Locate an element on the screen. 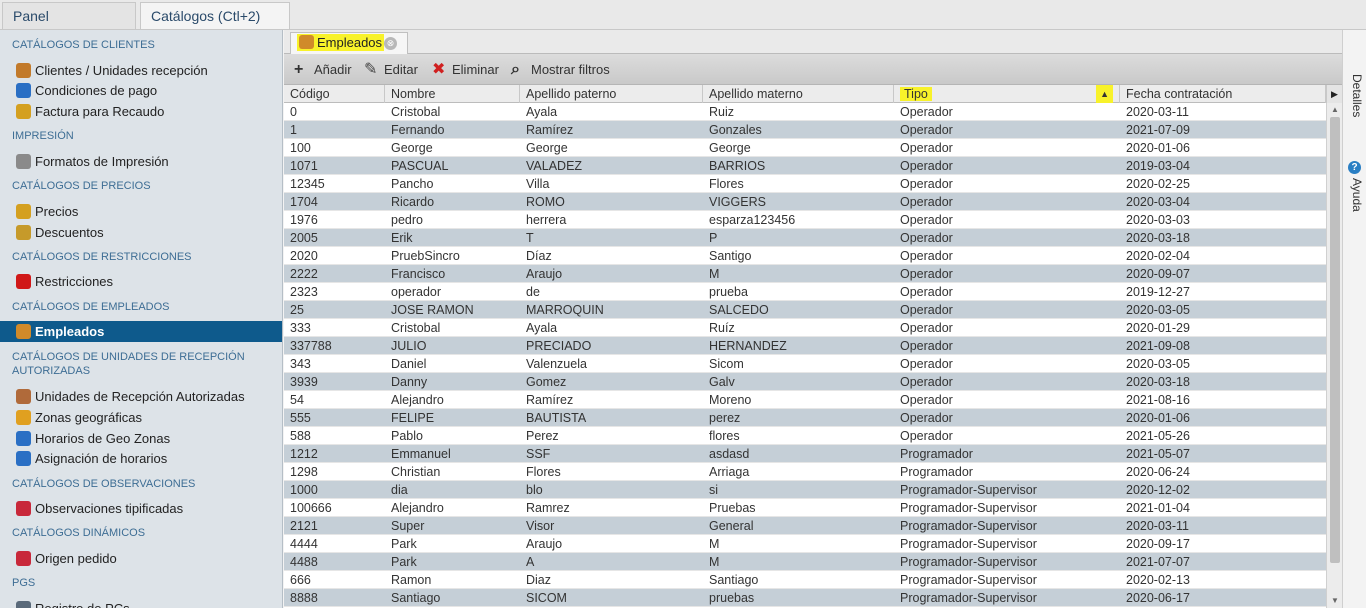 The image size is (1366, 608). details-panel-toggle: Detalles is located at coordinates (1355, 95).